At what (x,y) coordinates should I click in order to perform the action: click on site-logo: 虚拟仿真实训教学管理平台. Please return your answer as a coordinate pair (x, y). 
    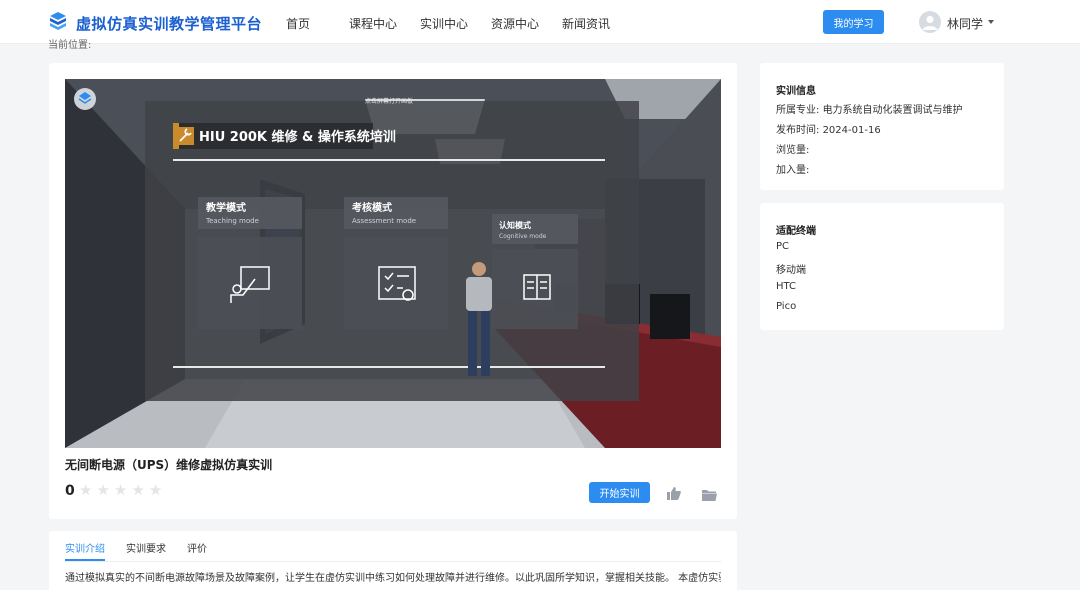
    Looking at the image, I should click on (155, 23).